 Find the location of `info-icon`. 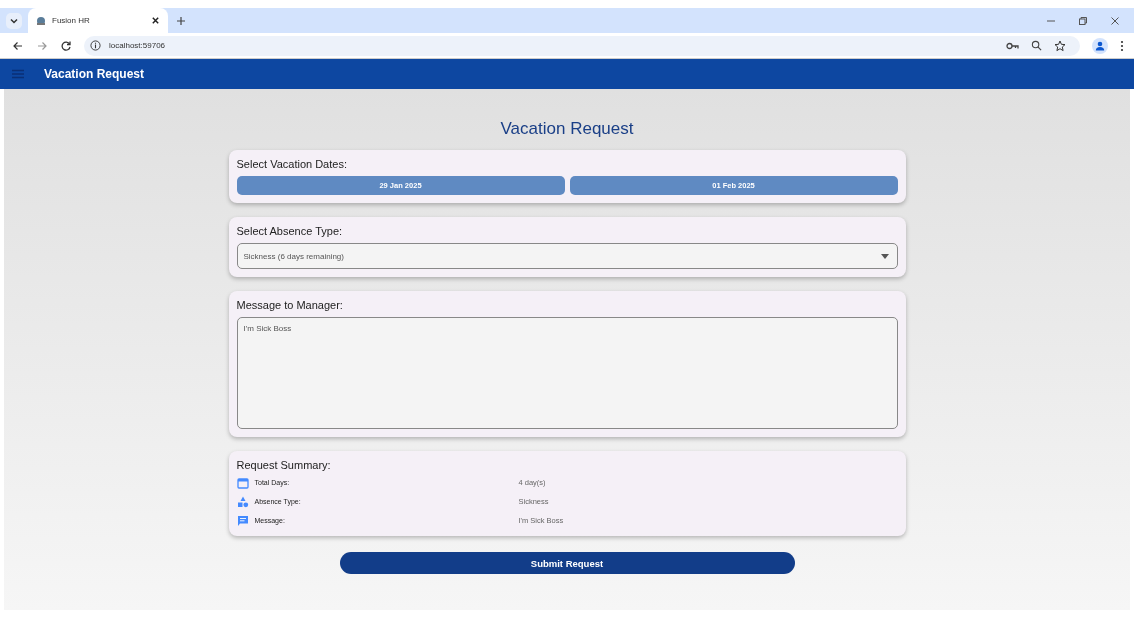

info-icon is located at coordinates (95, 45).